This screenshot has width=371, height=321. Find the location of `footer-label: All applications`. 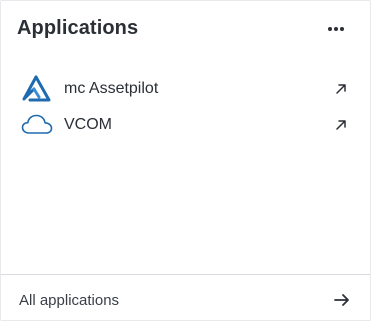

footer-label: All applications is located at coordinates (69, 300).